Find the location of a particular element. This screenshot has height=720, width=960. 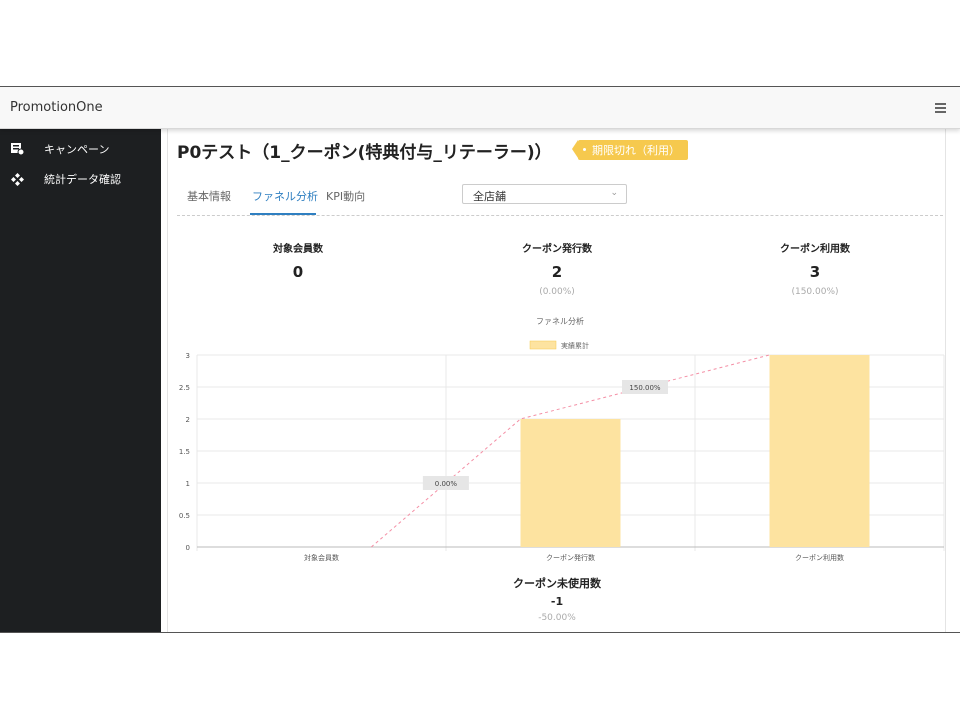

top-bar: PromotionOne is located at coordinates (480, 108).